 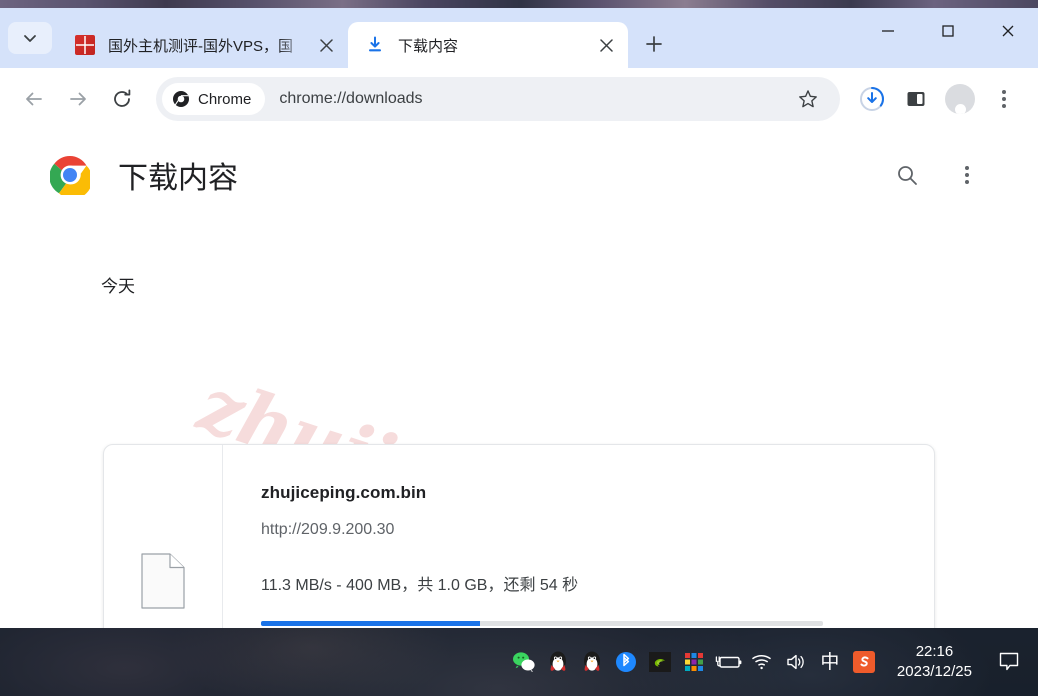 I want to click on downloads-menu-button, so click(x=967, y=175).